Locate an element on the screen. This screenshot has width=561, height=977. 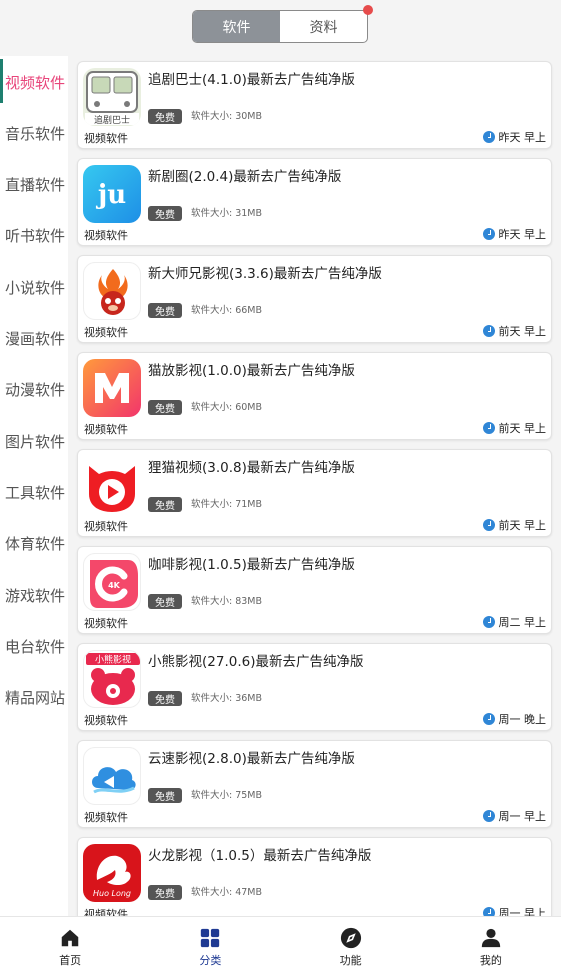
nav-features: 功能 is located at coordinates (351, 947).